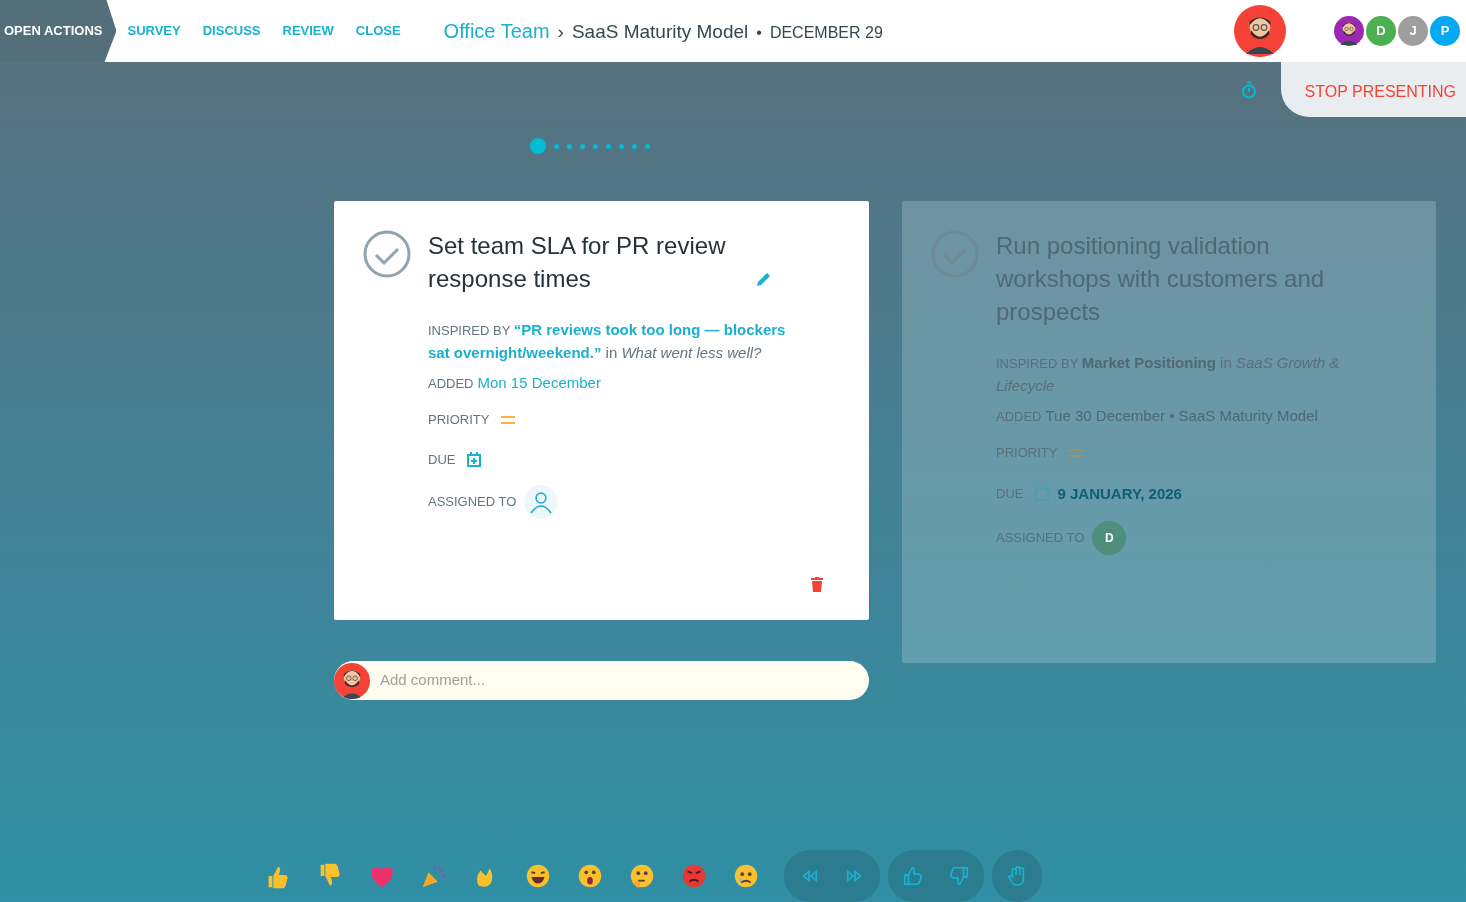  Describe the element at coordinates (541, 502) in the screenshot. I see `unassigned-user-icon` at that location.